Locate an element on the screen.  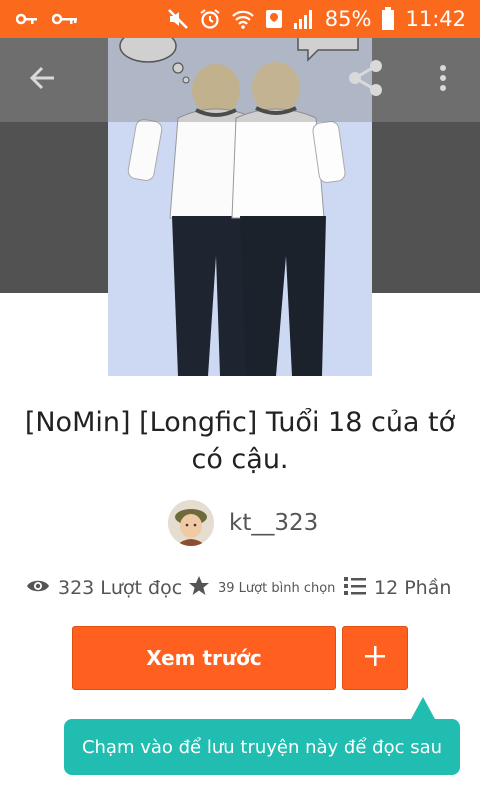
status-right: 85% 11:42 is located at coordinates (316, 19).